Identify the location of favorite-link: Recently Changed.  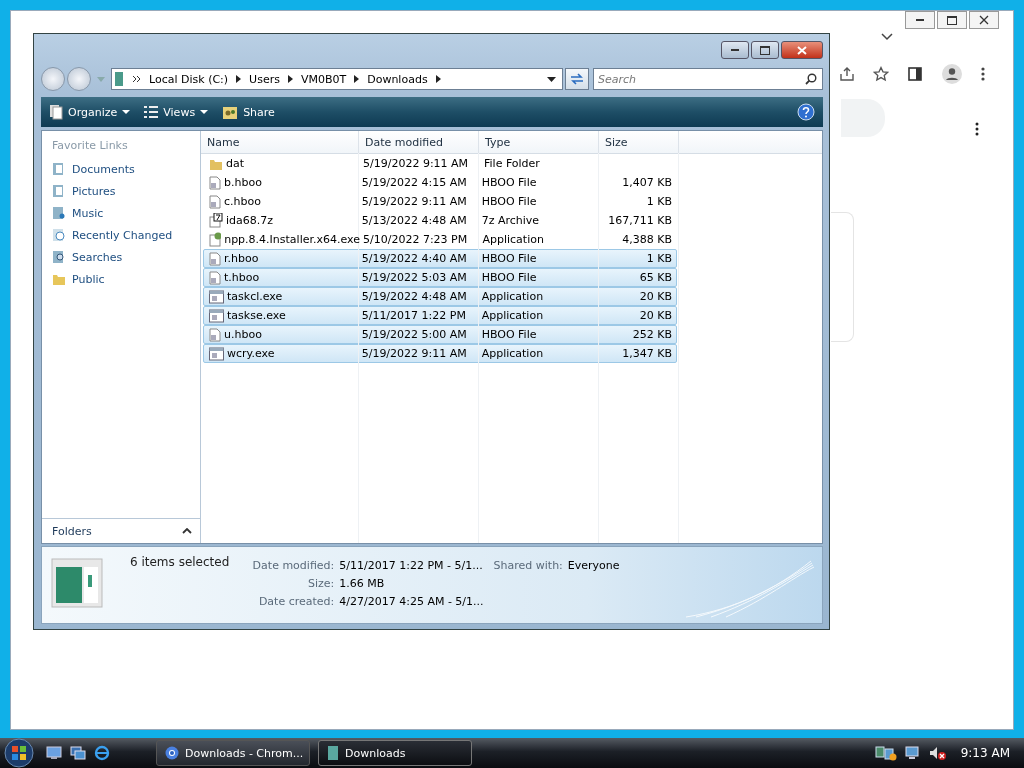
(121, 235).